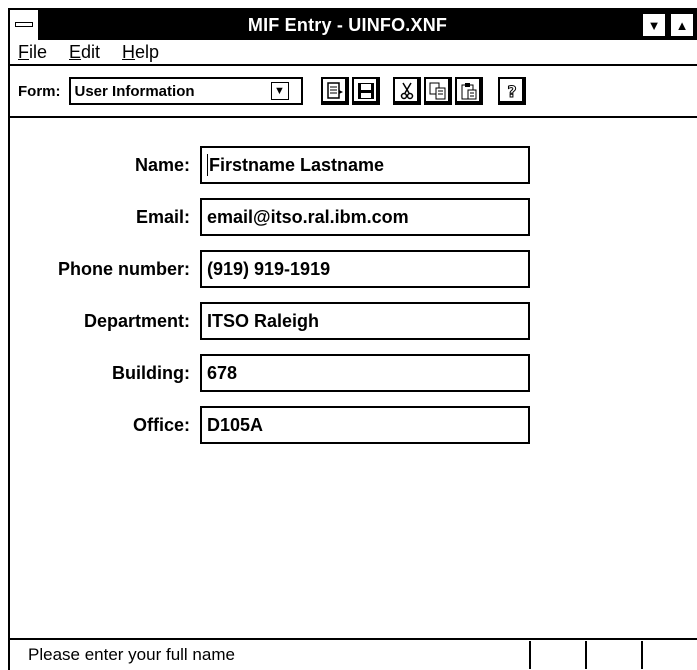 The width and height of the screenshot is (697, 670). Describe the element at coordinates (654, 25) in the screenshot. I see `minimize-icon: ▼` at that location.